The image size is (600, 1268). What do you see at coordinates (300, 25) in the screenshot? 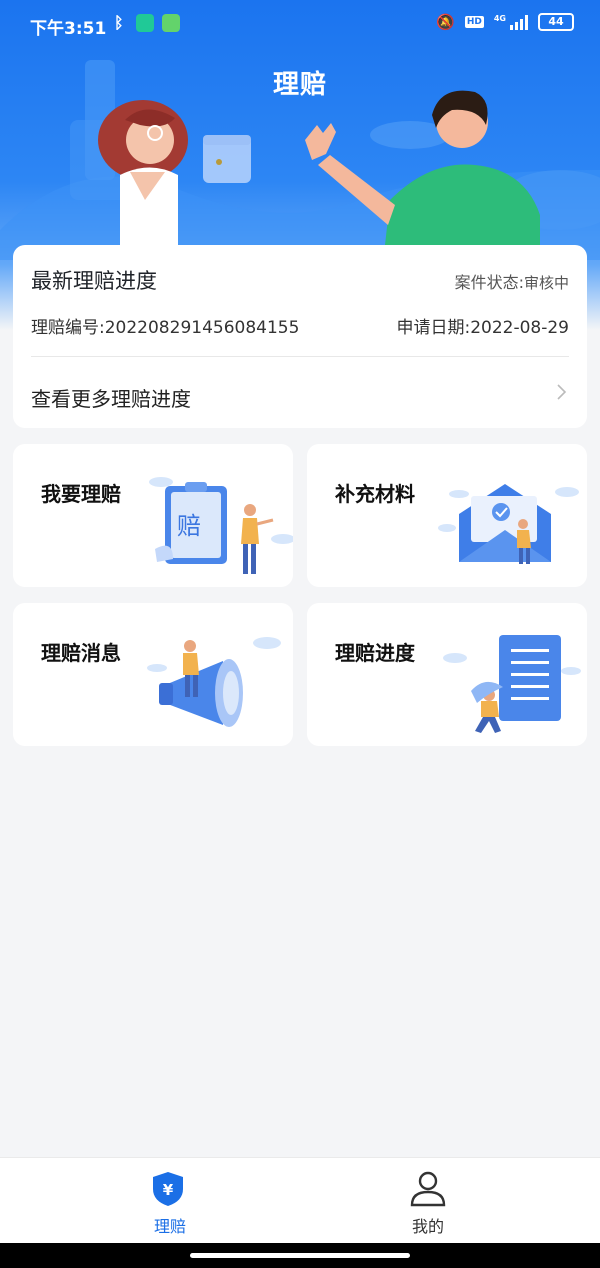
I see `status-bar: 下午3:51 ᛒ 🔕 HD 4G 44` at bounding box center [300, 25].